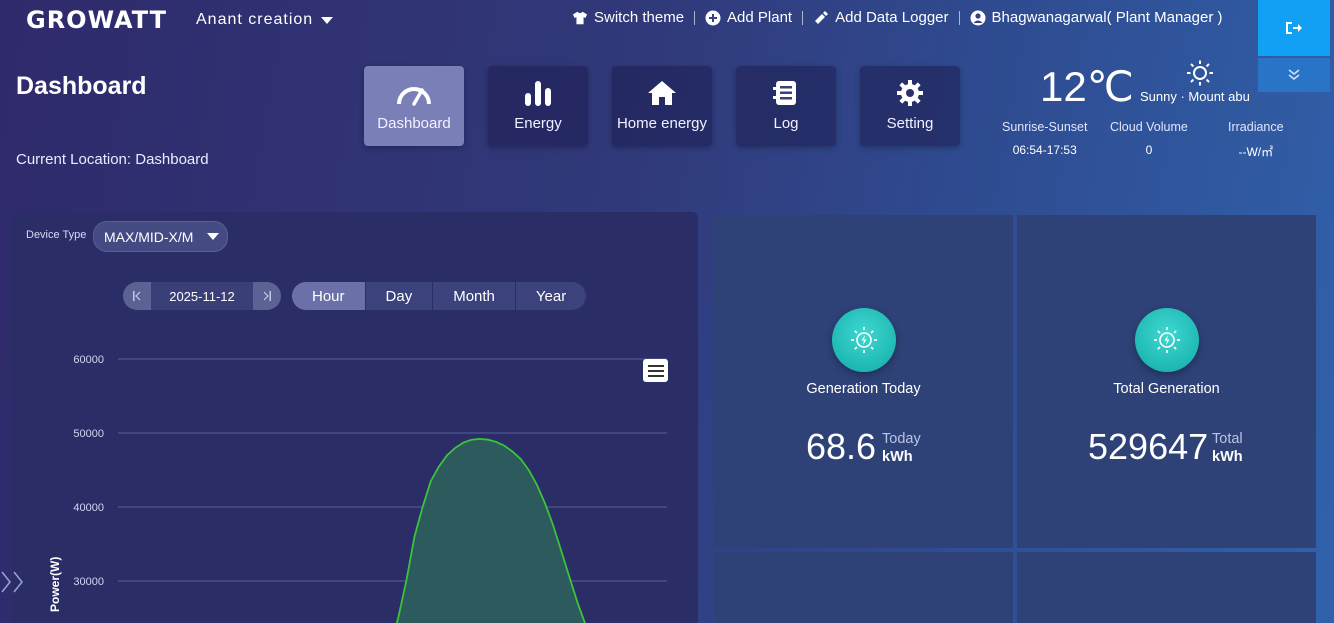  I want to click on add-plant-label: Add Plant, so click(760, 17).